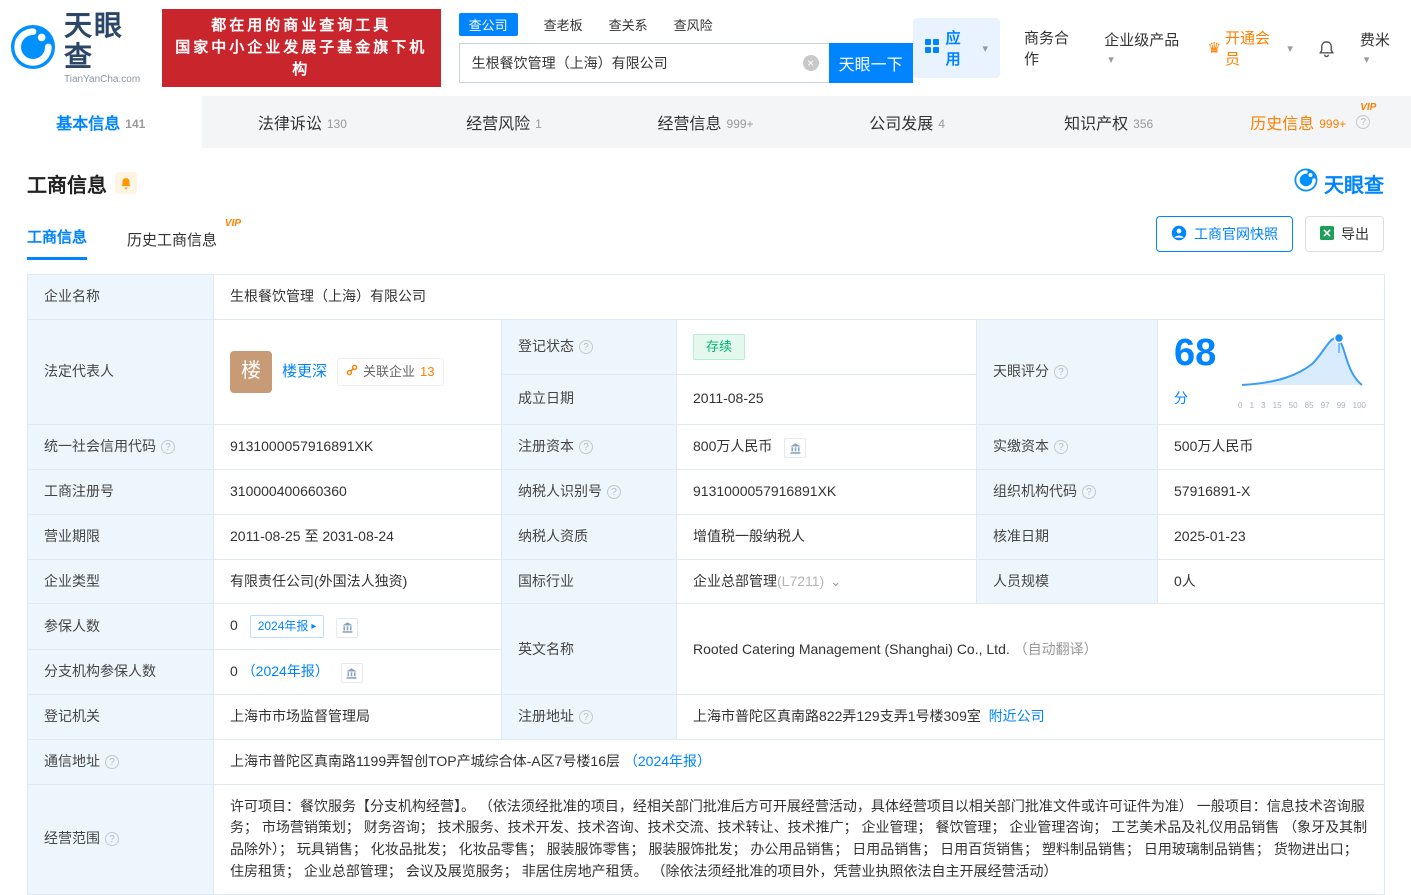 This screenshot has height=895, width=1411. Describe the element at coordinates (1363, 122) in the screenshot. I see `history-help-icon` at that location.